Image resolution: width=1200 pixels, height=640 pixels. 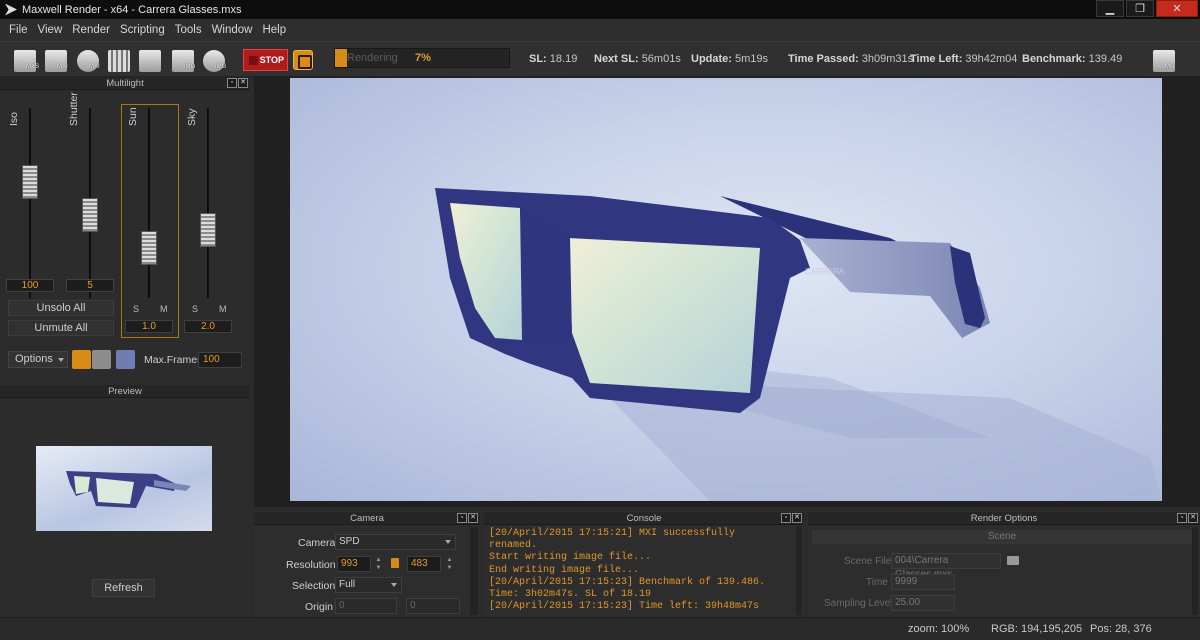 What do you see at coordinates (1164, 61) in the screenshot?
I see `multilight-standalone-icon: MS` at bounding box center [1164, 61].